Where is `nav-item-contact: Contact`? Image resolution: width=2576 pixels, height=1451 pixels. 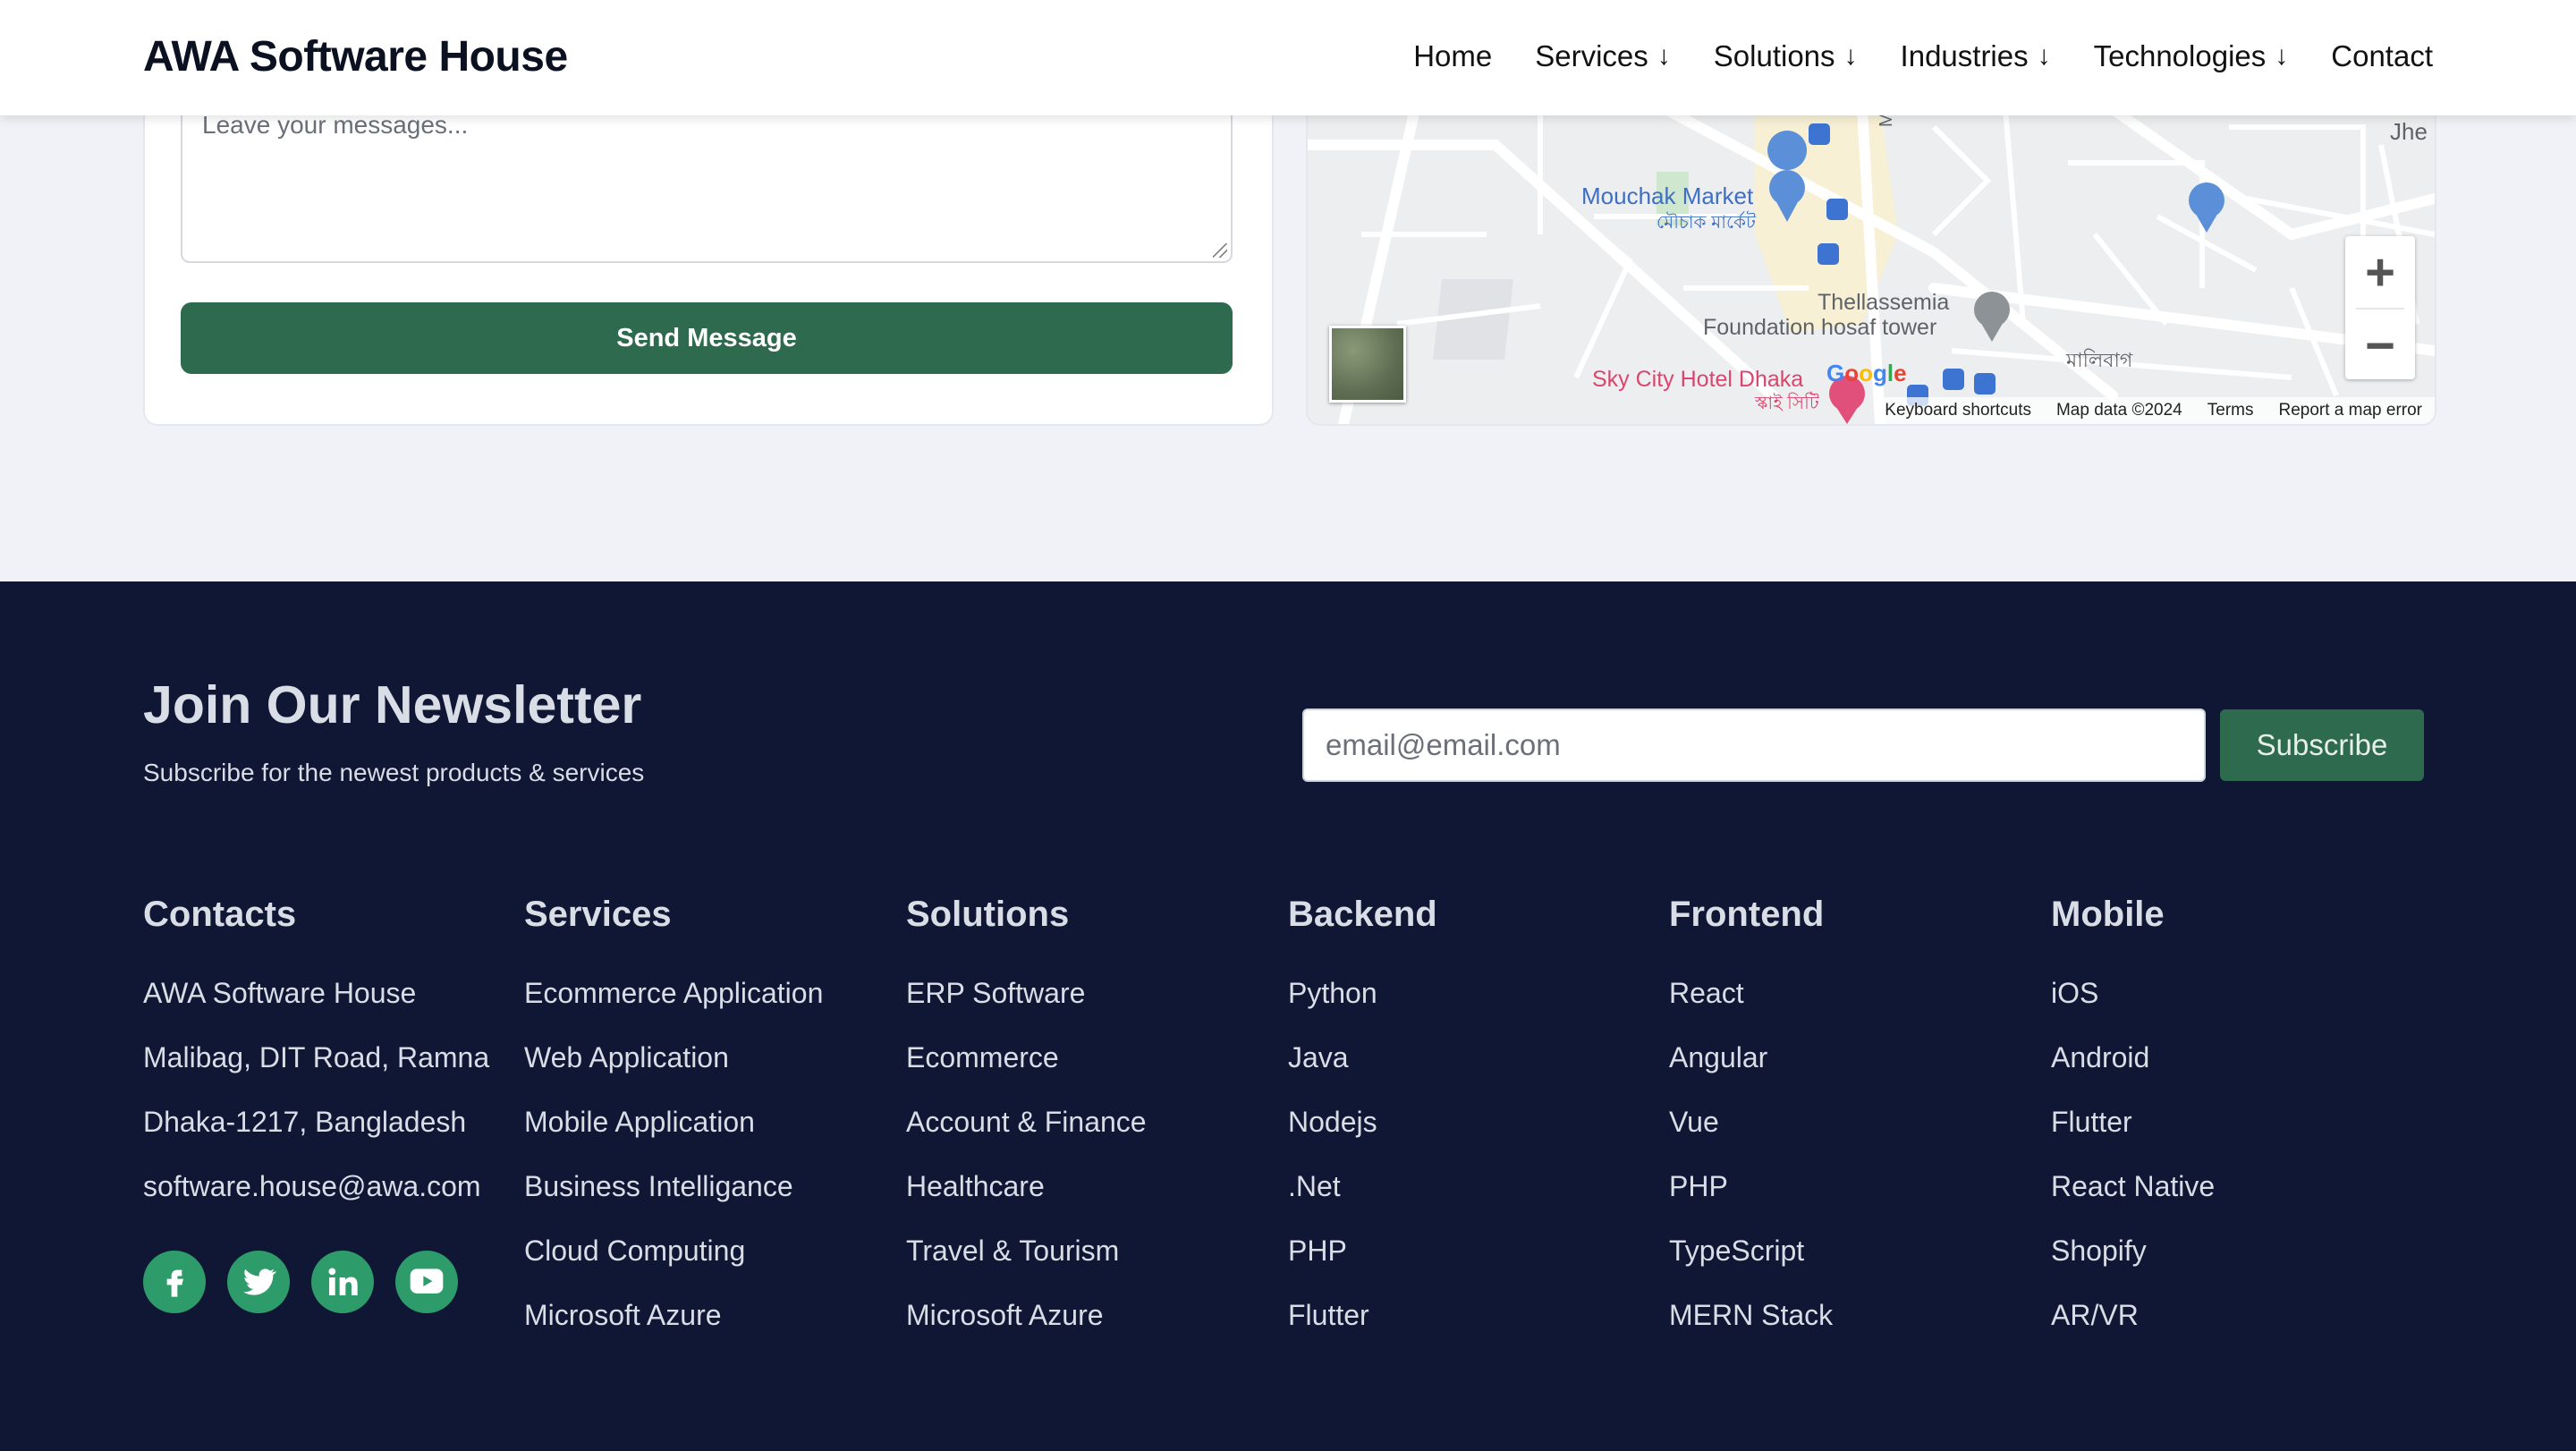
nav-item-contact: Contact is located at coordinates (2382, 56).